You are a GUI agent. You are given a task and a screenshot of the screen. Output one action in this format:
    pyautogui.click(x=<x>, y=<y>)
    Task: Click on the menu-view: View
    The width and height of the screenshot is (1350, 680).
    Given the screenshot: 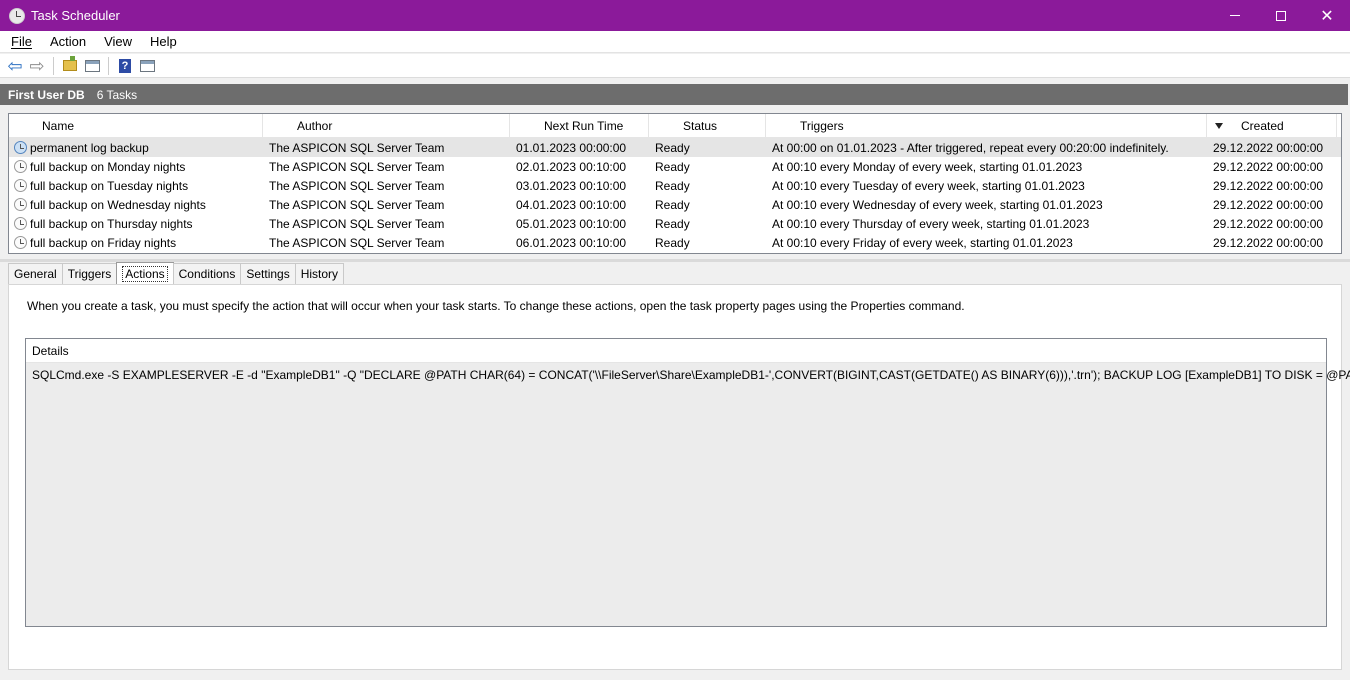 What is the action you would take?
    pyautogui.click(x=116, y=41)
    